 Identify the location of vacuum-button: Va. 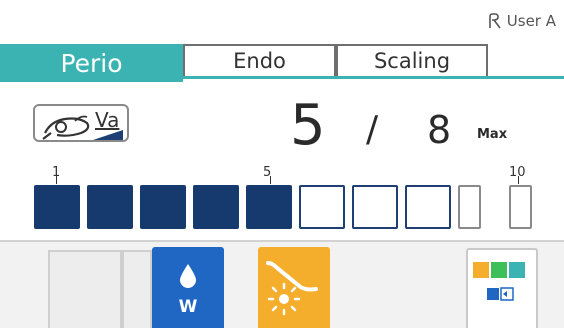
(81, 123).